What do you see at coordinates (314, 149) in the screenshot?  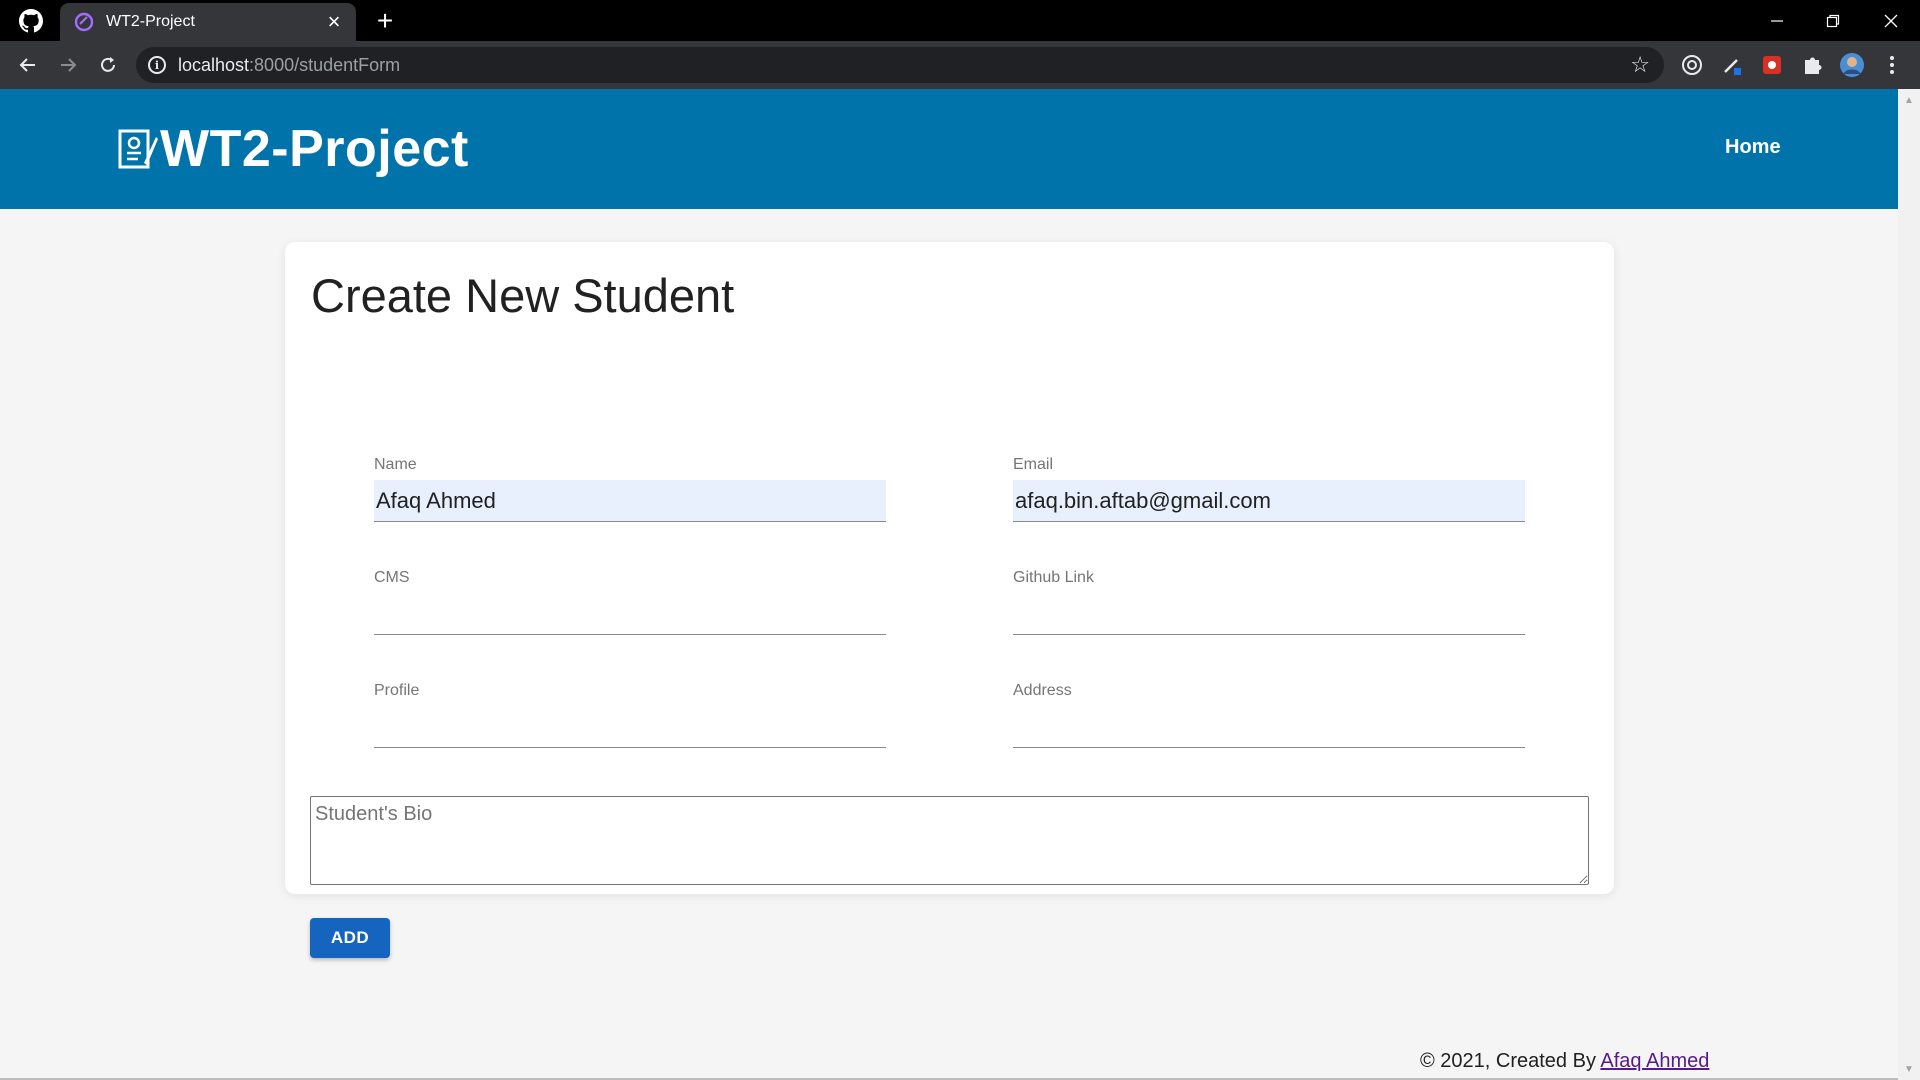 I see `brand-title: WT2-Project` at bounding box center [314, 149].